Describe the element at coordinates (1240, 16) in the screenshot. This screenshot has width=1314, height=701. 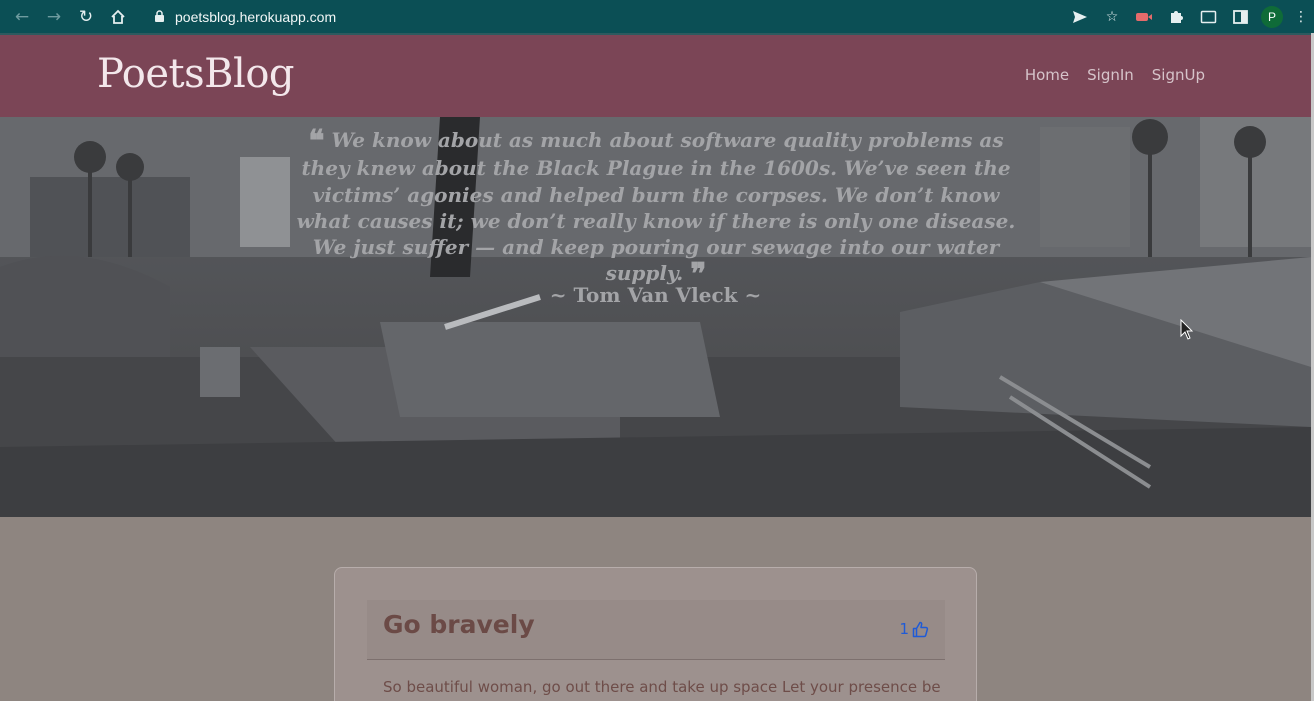
I see `side-panel-icon` at that location.